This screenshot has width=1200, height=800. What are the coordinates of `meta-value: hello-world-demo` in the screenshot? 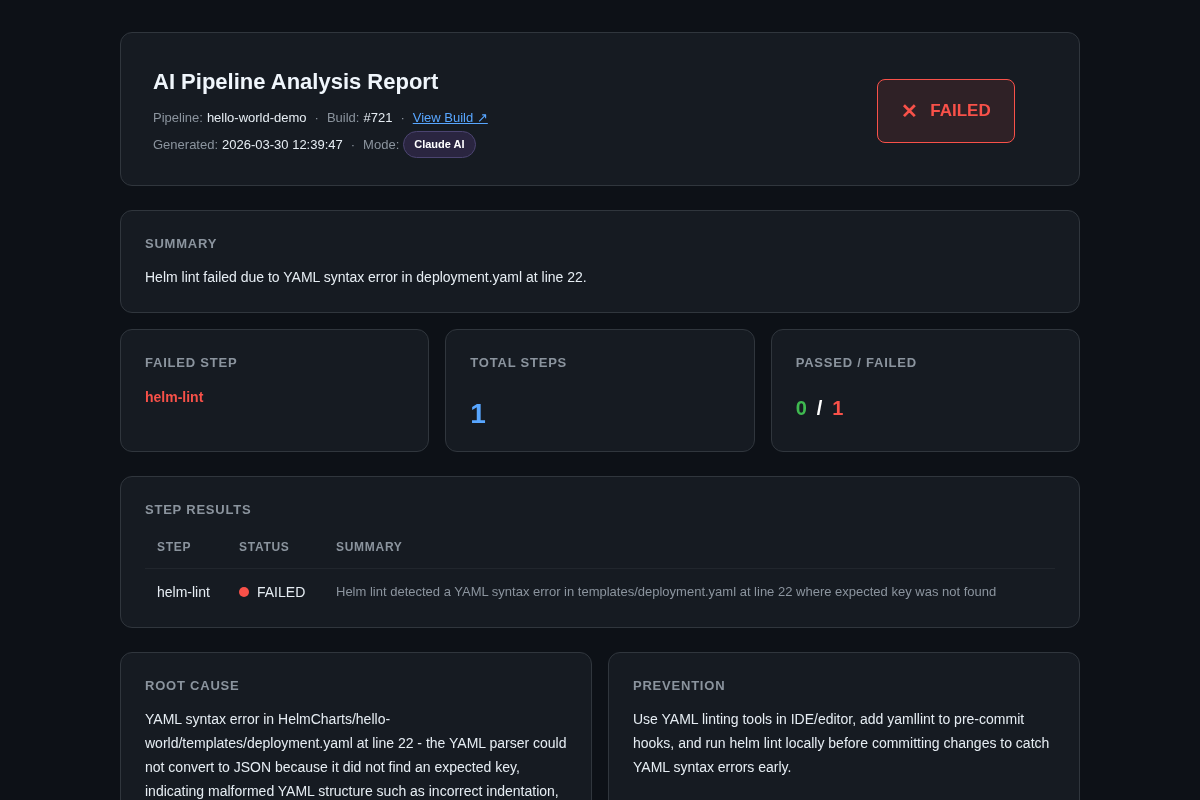 It's located at (256, 118).